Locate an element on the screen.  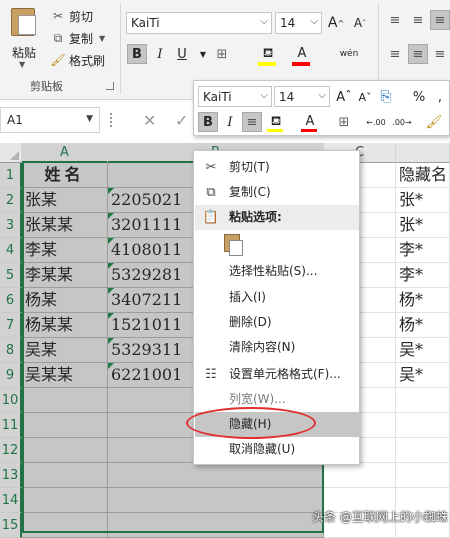
align-left-icon: ≡ is located at coordinates (395, 54).